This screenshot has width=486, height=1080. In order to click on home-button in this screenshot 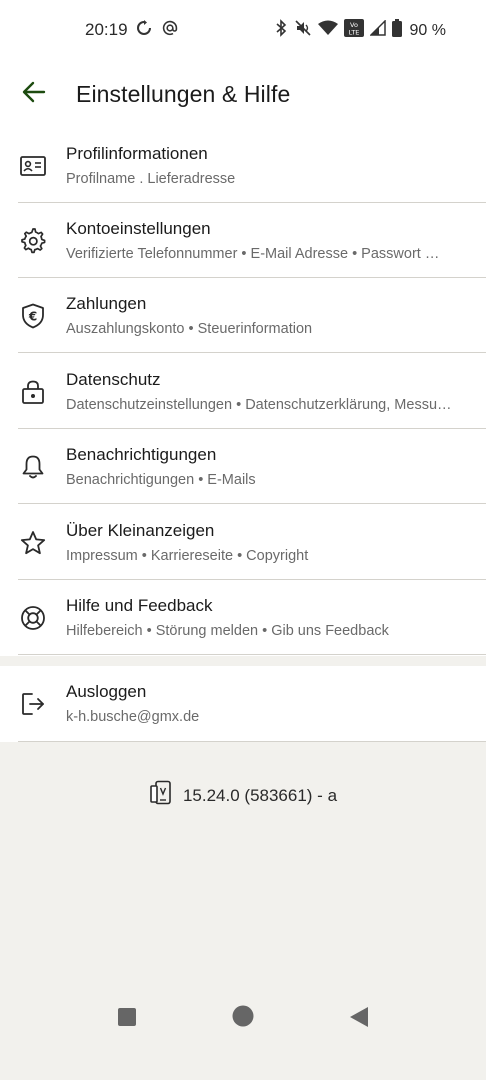, I will do `click(243, 1018)`.